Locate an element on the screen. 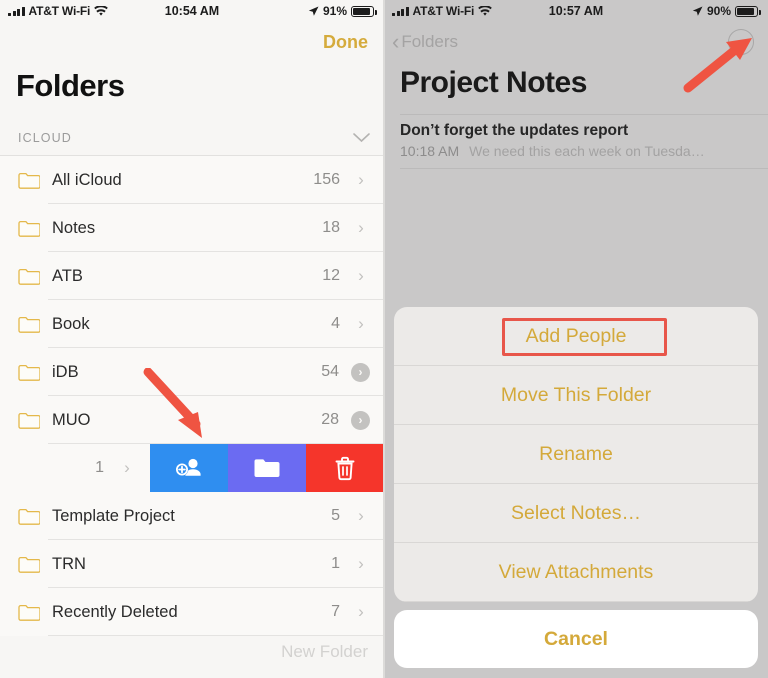  battery-percent-label: 91% is located at coordinates (334, 11).